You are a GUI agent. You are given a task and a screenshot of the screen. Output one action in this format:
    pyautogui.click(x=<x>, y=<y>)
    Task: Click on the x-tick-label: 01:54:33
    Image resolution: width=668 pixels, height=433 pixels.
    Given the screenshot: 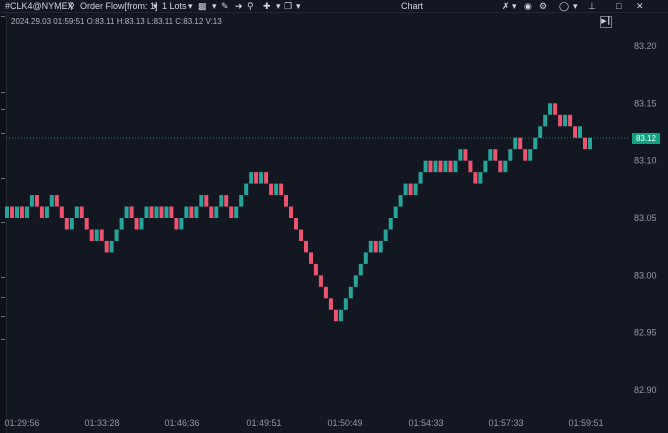 What is the action you would take?
    pyautogui.click(x=425, y=423)
    